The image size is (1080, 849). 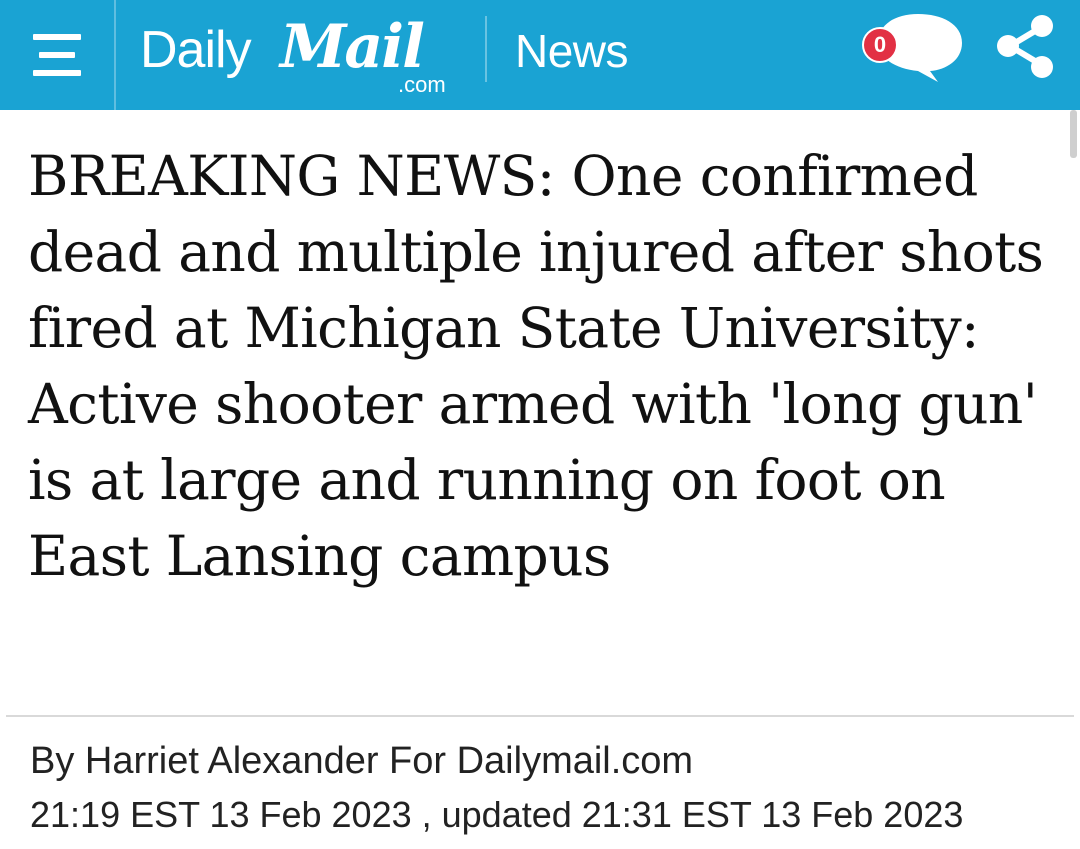 What do you see at coordinates (1073, 134) in the screenshot?
I see `scrollbar` at bounding box center [1073, 134].